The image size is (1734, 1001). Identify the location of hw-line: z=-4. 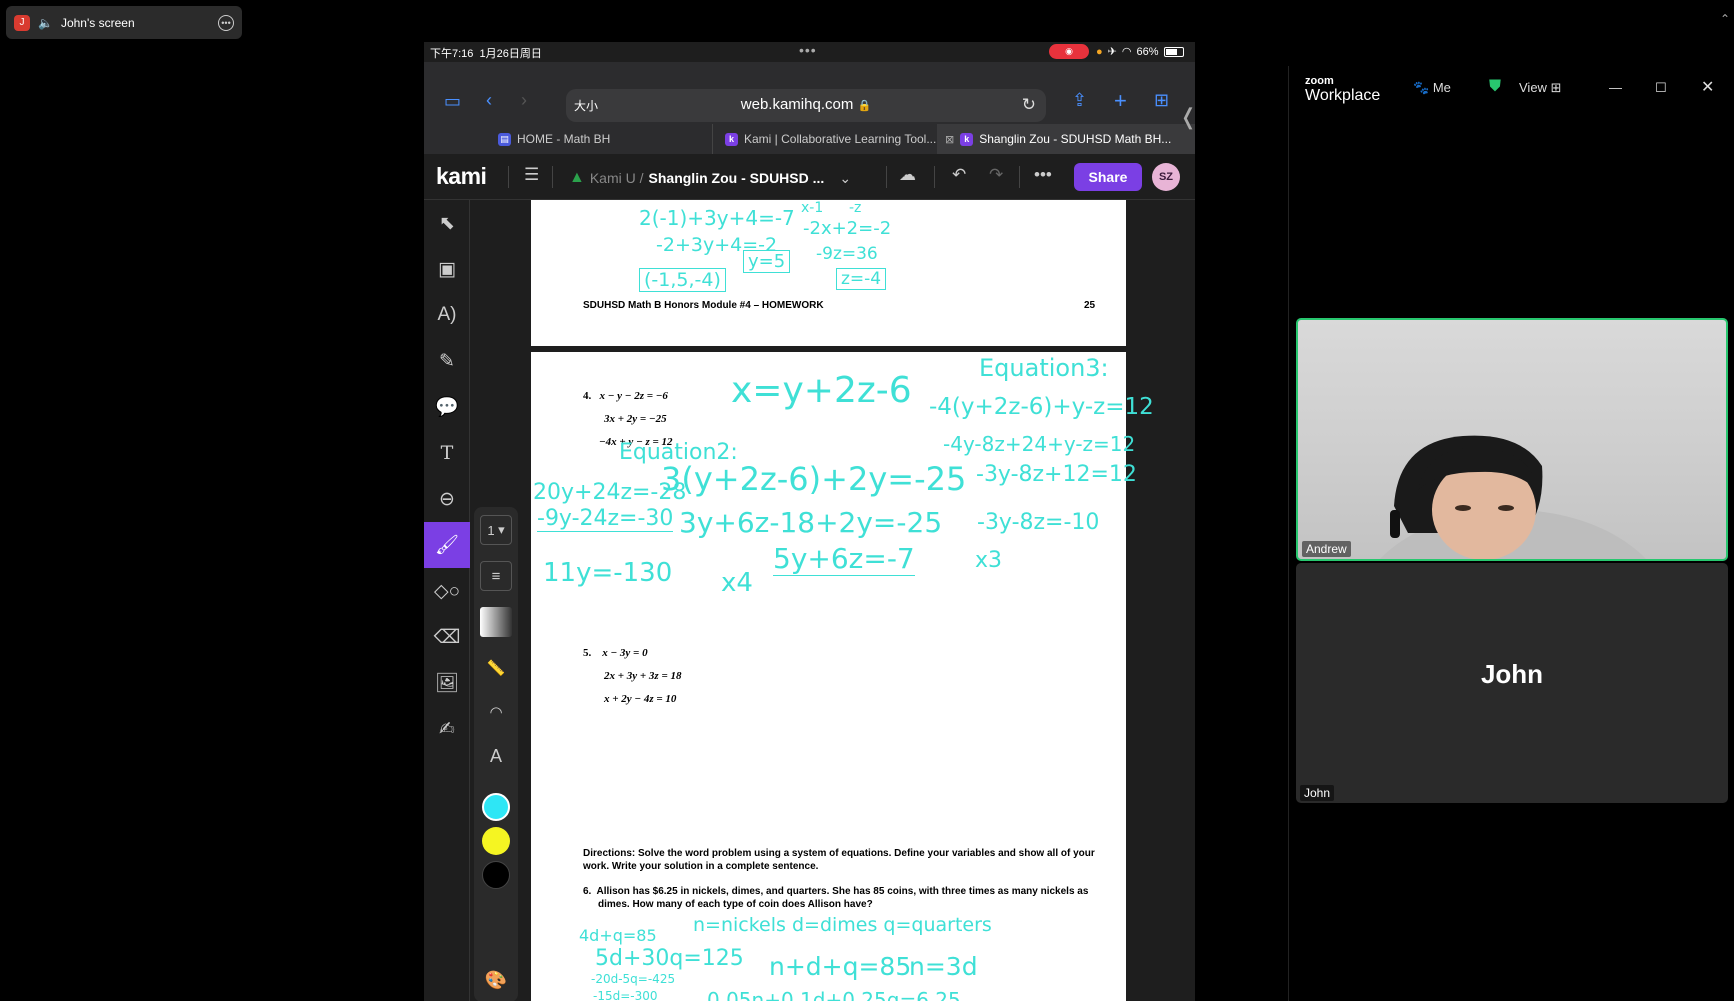
(861, 279).